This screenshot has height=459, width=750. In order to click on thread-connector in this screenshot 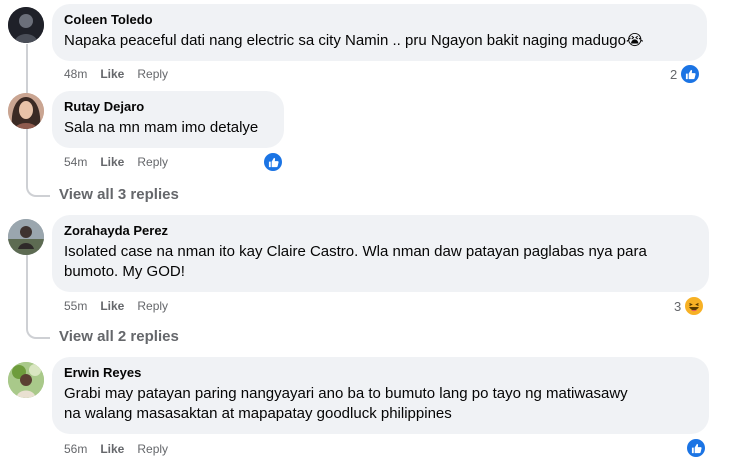, I will do `click(38, 296)`.